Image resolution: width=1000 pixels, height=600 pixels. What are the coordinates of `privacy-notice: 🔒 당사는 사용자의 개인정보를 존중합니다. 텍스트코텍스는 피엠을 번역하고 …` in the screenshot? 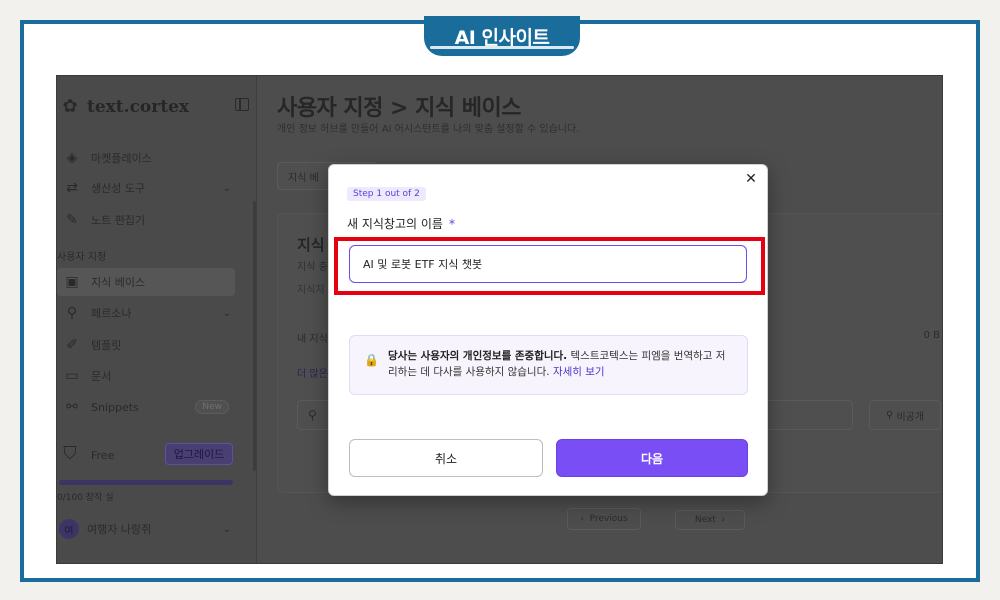 It's located at (548, 365).